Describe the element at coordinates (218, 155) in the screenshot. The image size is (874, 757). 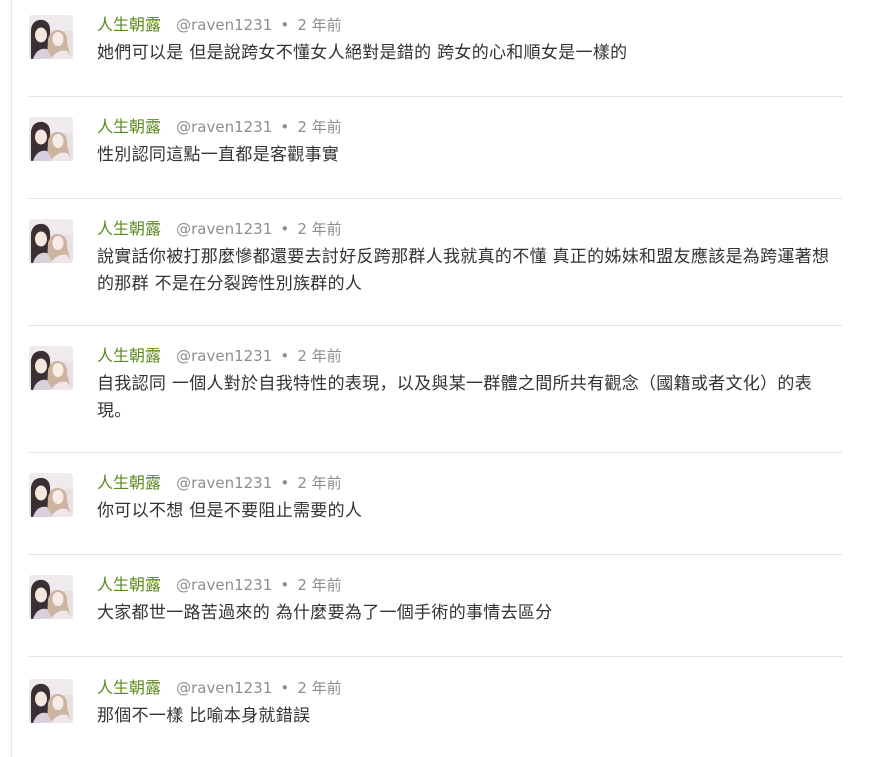
I see `reply-text: 性別認同這點一直都是客觀事實` at that location.